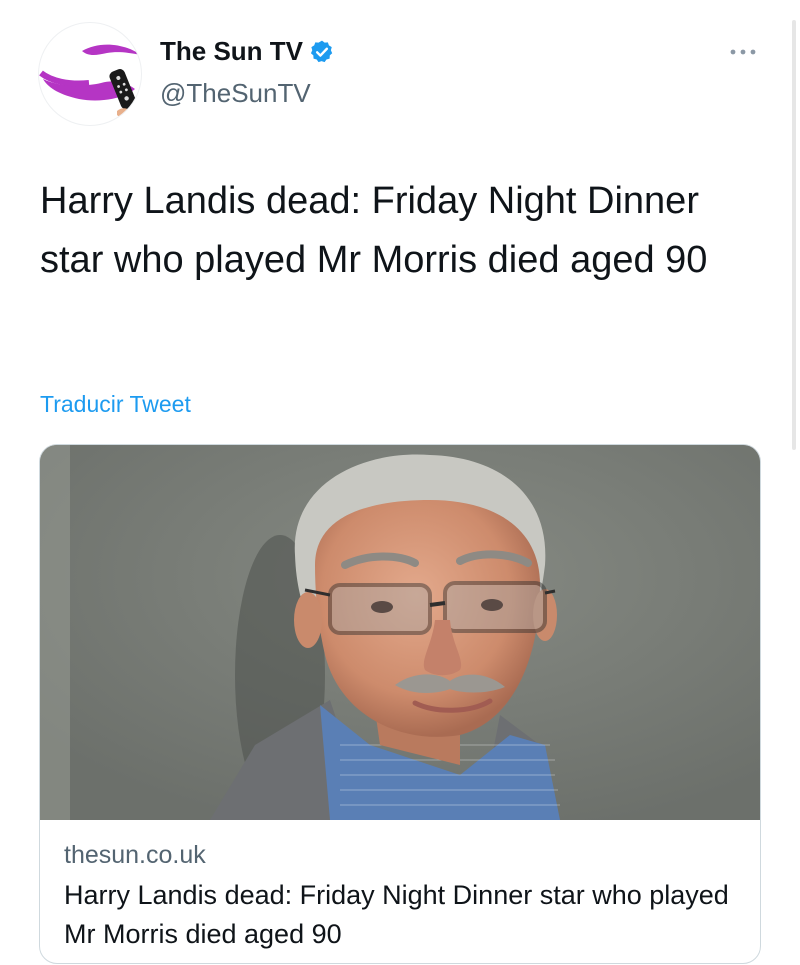 Image resolution: width=800 pixels, height=965 pixels. Describe the element at coordinates (231, 51) in the screenshot. I see `display-name: The Sun TV` at that location.